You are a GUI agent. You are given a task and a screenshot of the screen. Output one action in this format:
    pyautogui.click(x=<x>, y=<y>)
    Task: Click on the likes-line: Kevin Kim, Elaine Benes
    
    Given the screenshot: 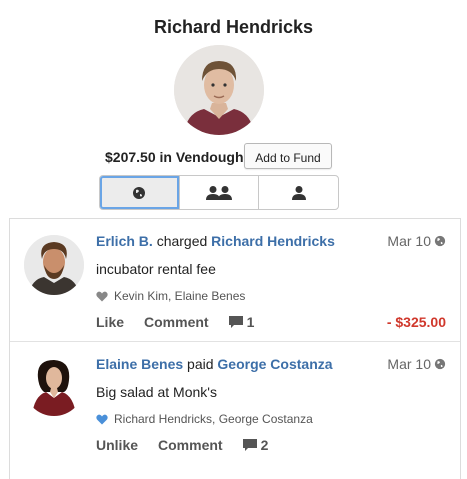 What is the action you would take?
    pyautogui.click(x=170, y=296)
    